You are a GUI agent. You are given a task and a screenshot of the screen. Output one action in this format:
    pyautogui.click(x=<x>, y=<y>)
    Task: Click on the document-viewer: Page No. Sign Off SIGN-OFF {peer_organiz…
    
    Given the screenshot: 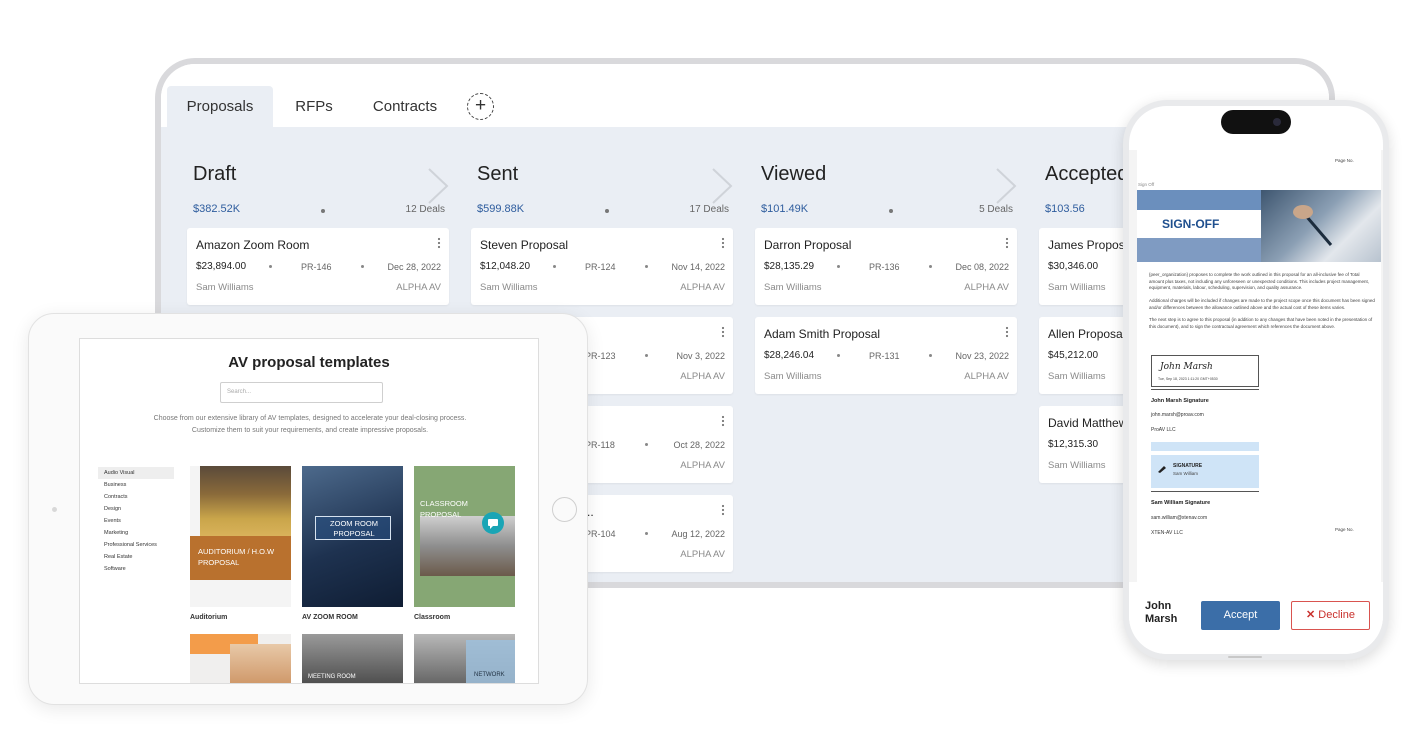 What is the action you would take?
    pyautogui.click(x=1256, y=366)
    